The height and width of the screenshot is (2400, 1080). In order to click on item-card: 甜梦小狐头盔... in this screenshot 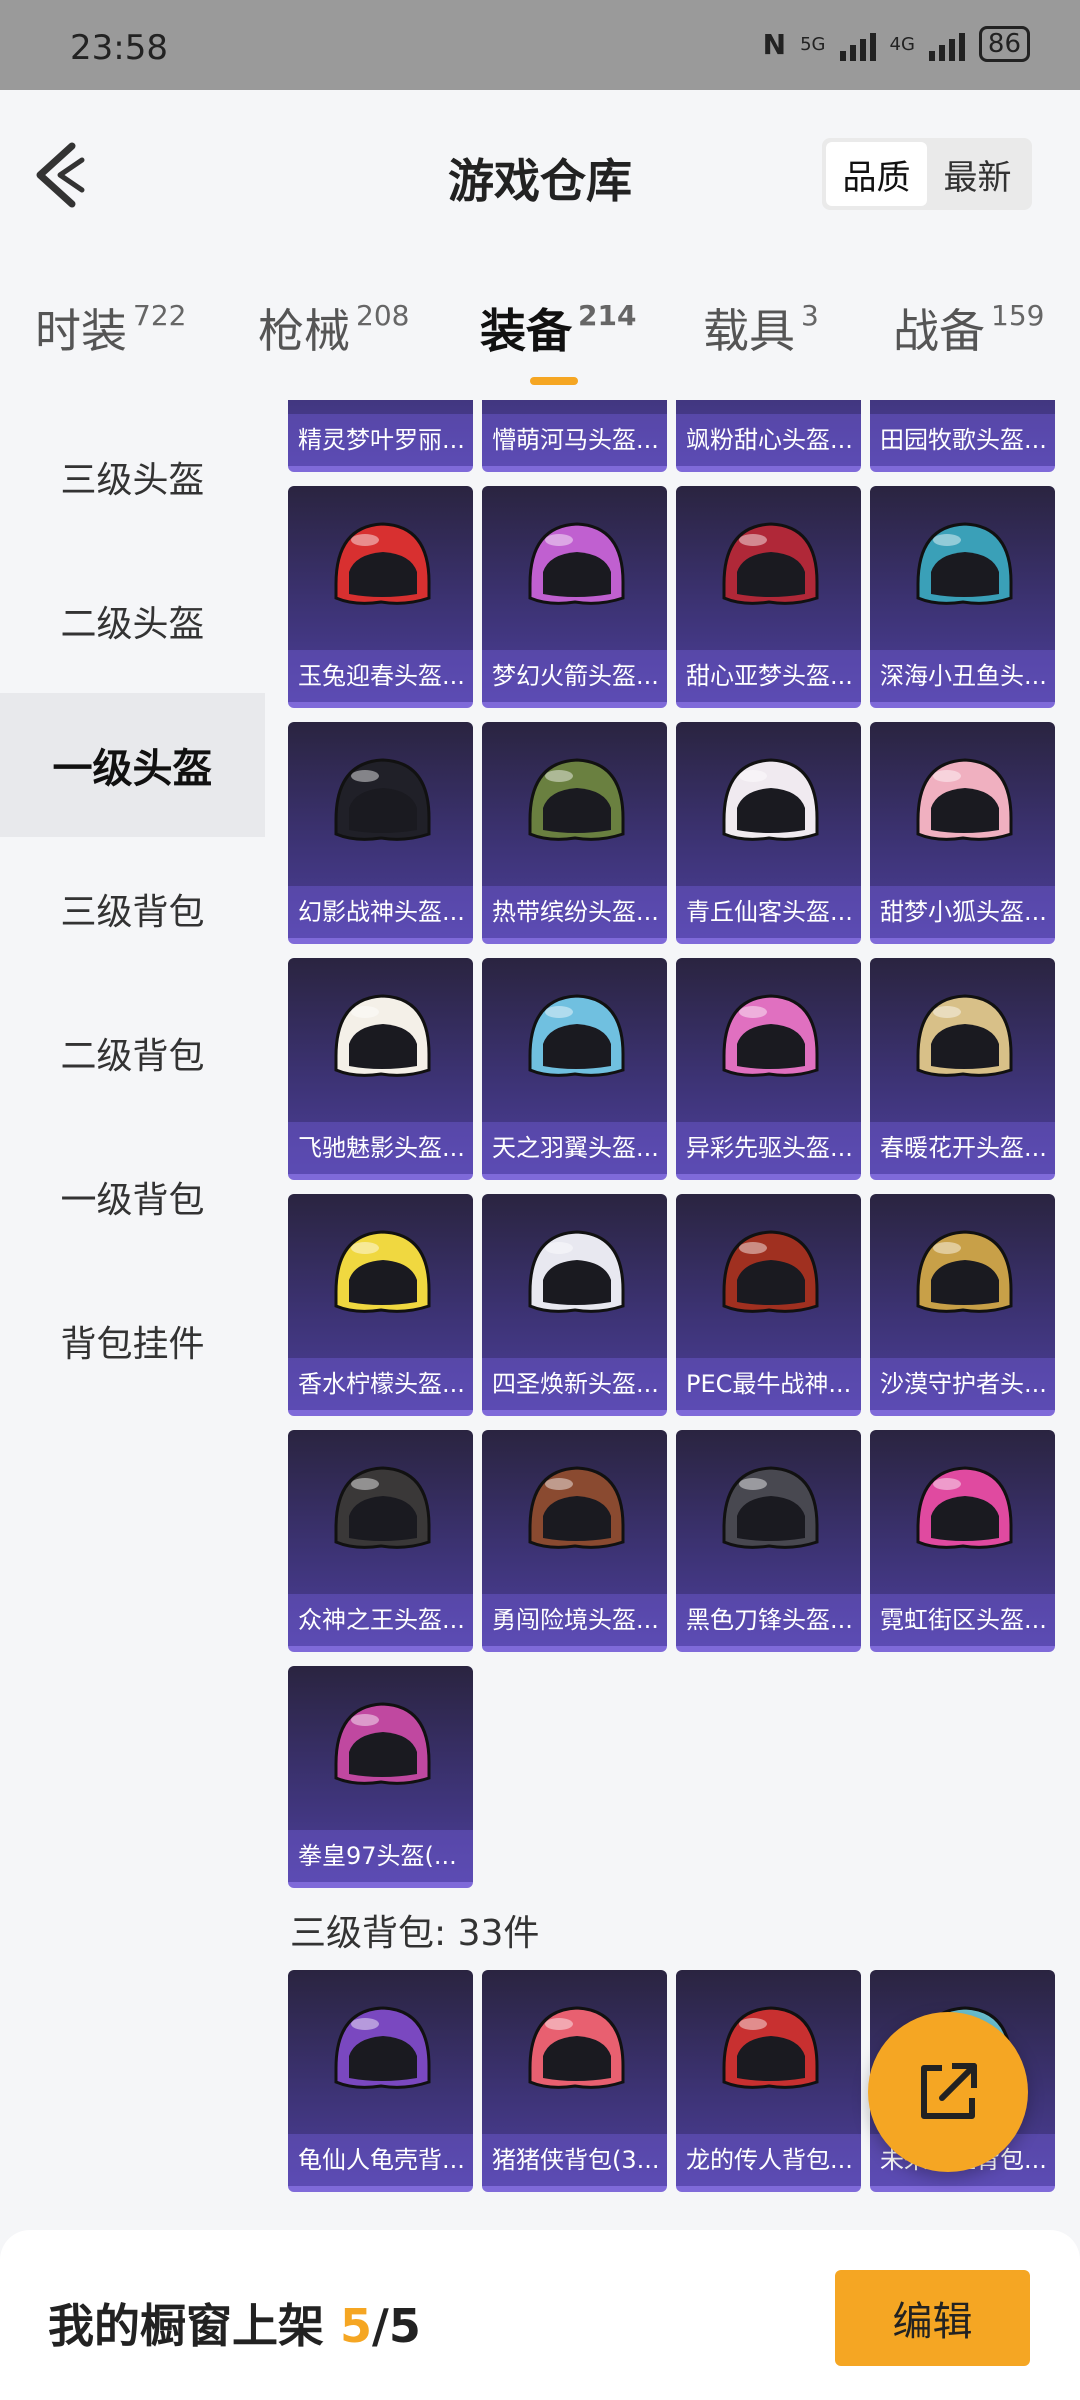, I will do `click(962, 833)`.